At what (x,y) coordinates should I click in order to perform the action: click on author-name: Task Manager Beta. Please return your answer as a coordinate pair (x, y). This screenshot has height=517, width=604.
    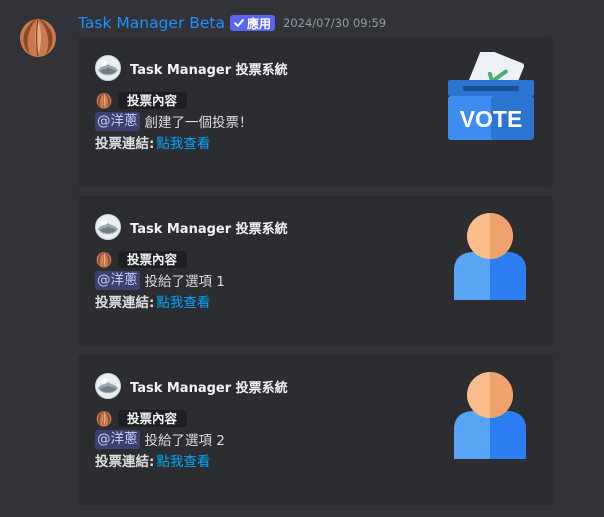
    Looking at the image, I should click on (151, 23).